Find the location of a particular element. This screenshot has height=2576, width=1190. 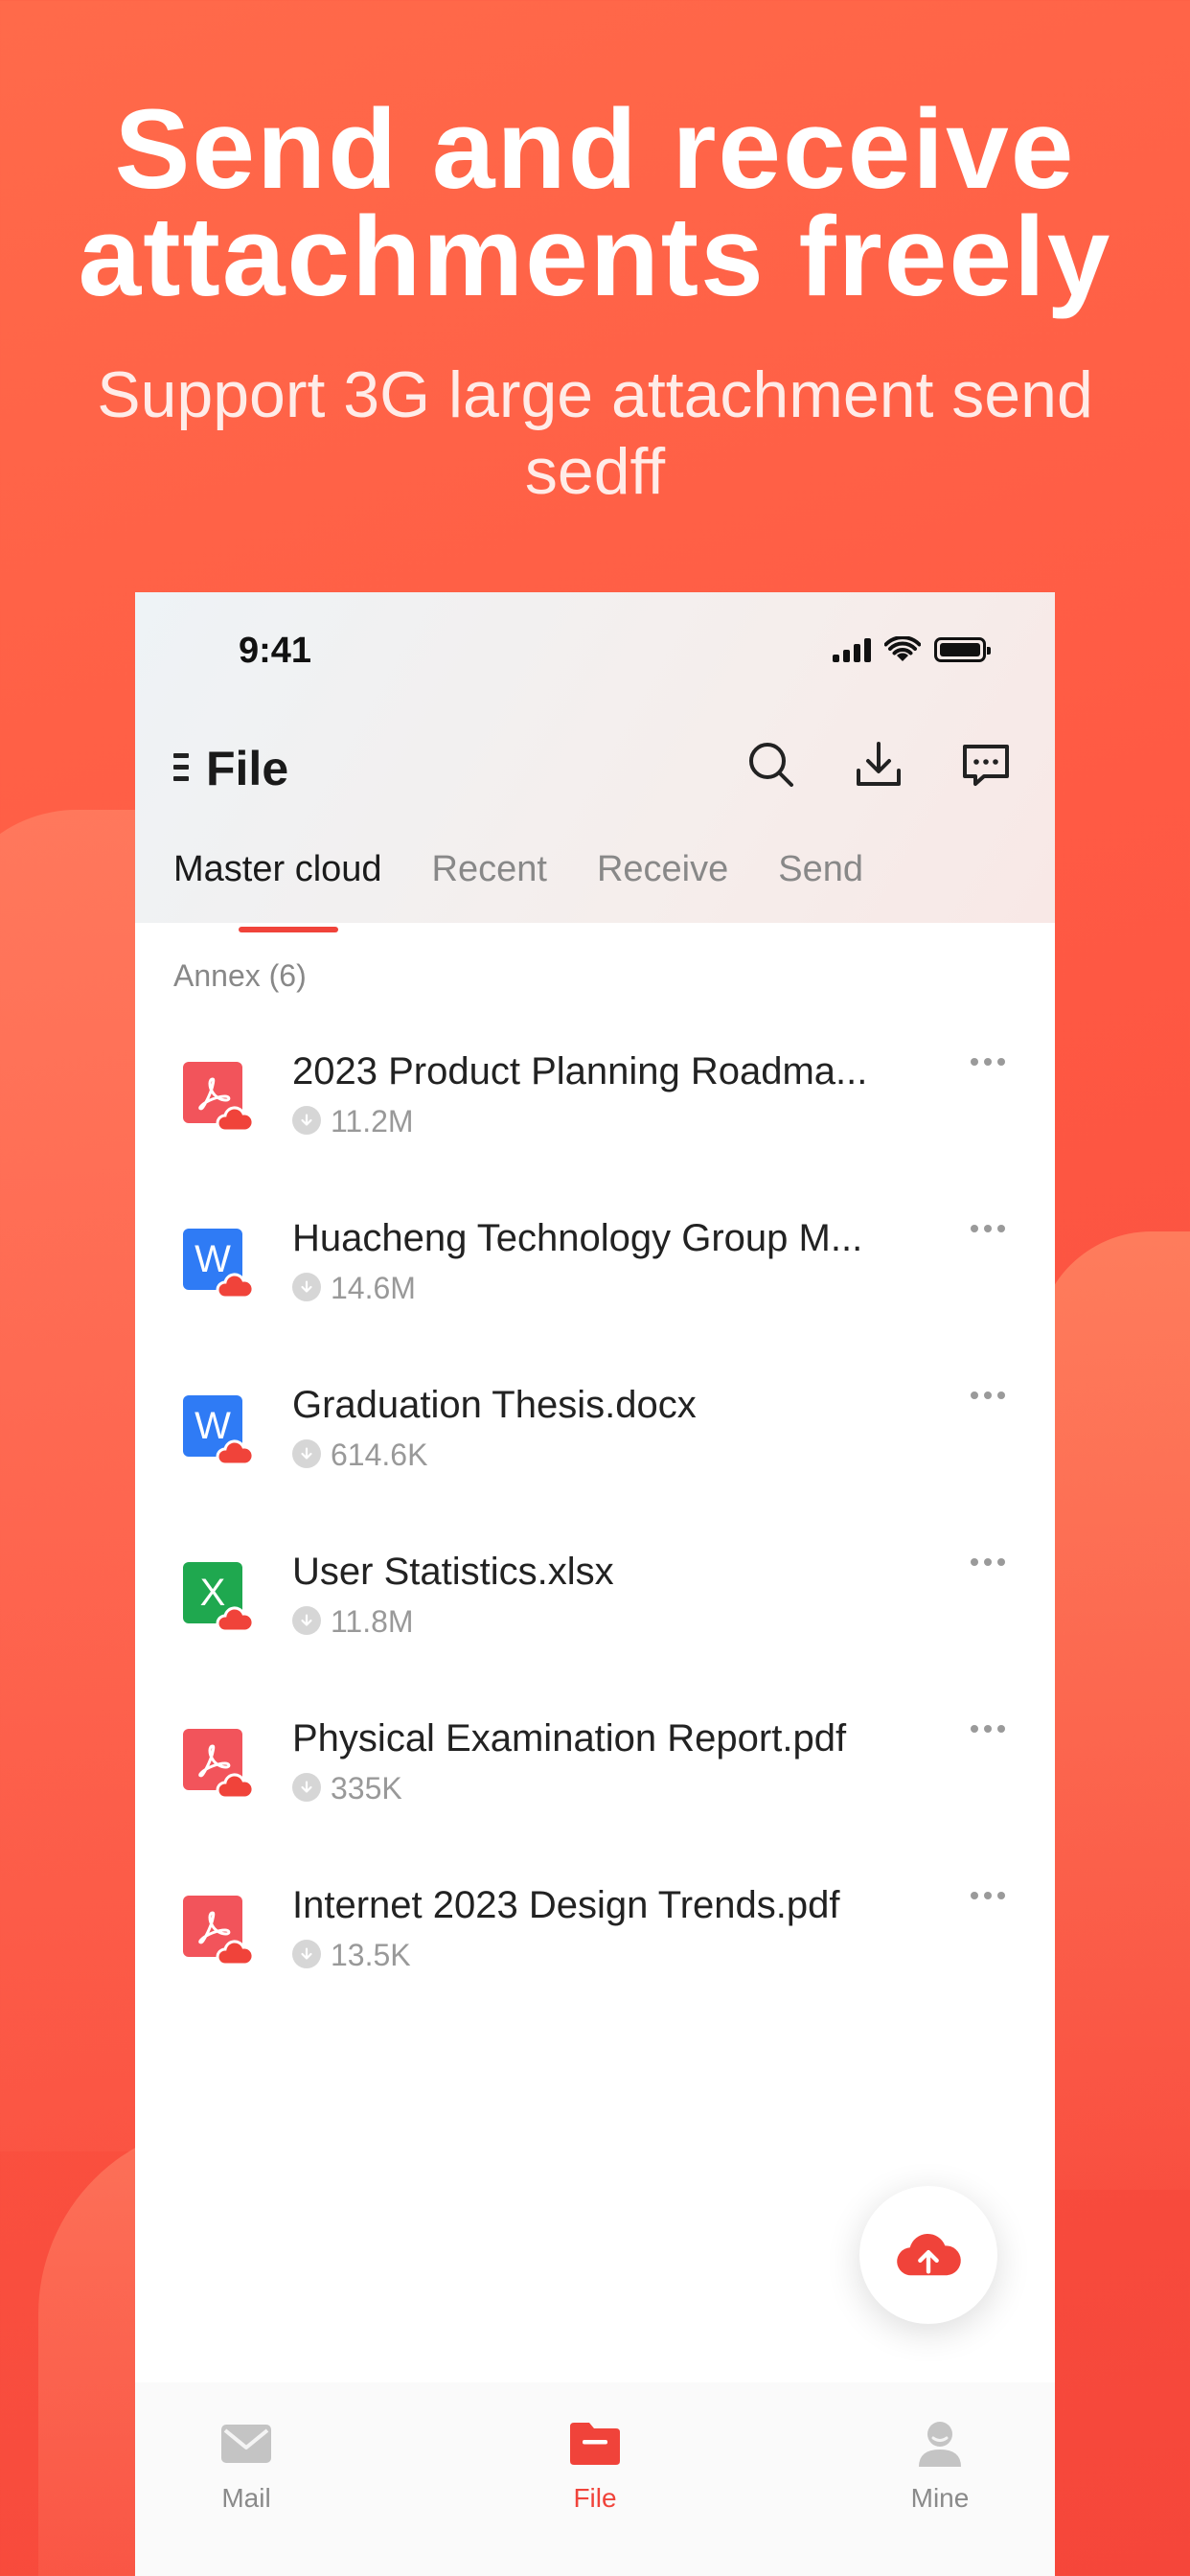

upload-button is located at coordinates (928, 2255).